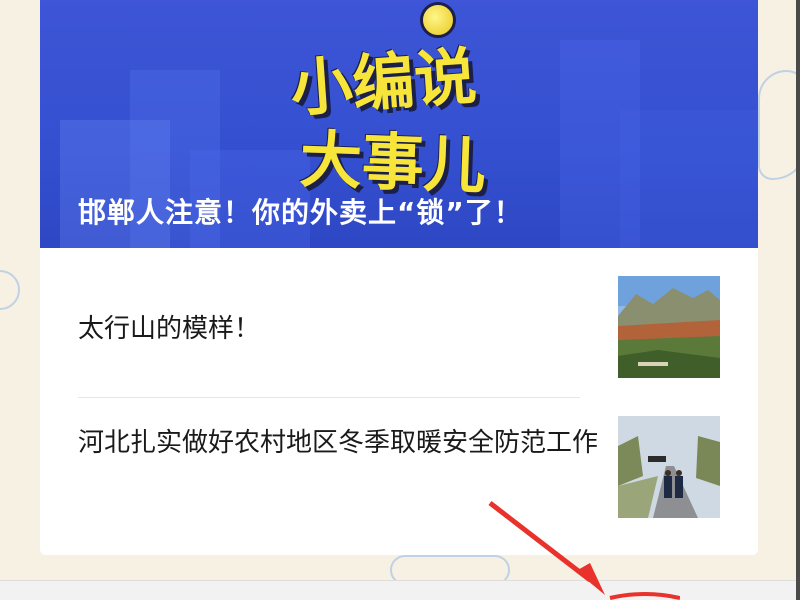  What do you see at coordinates (338, 443) in the screenshot?
I see `article-title: 河北扎实做好农村地区冬季取暖安全防范工作` at bounding box center [338, 443].